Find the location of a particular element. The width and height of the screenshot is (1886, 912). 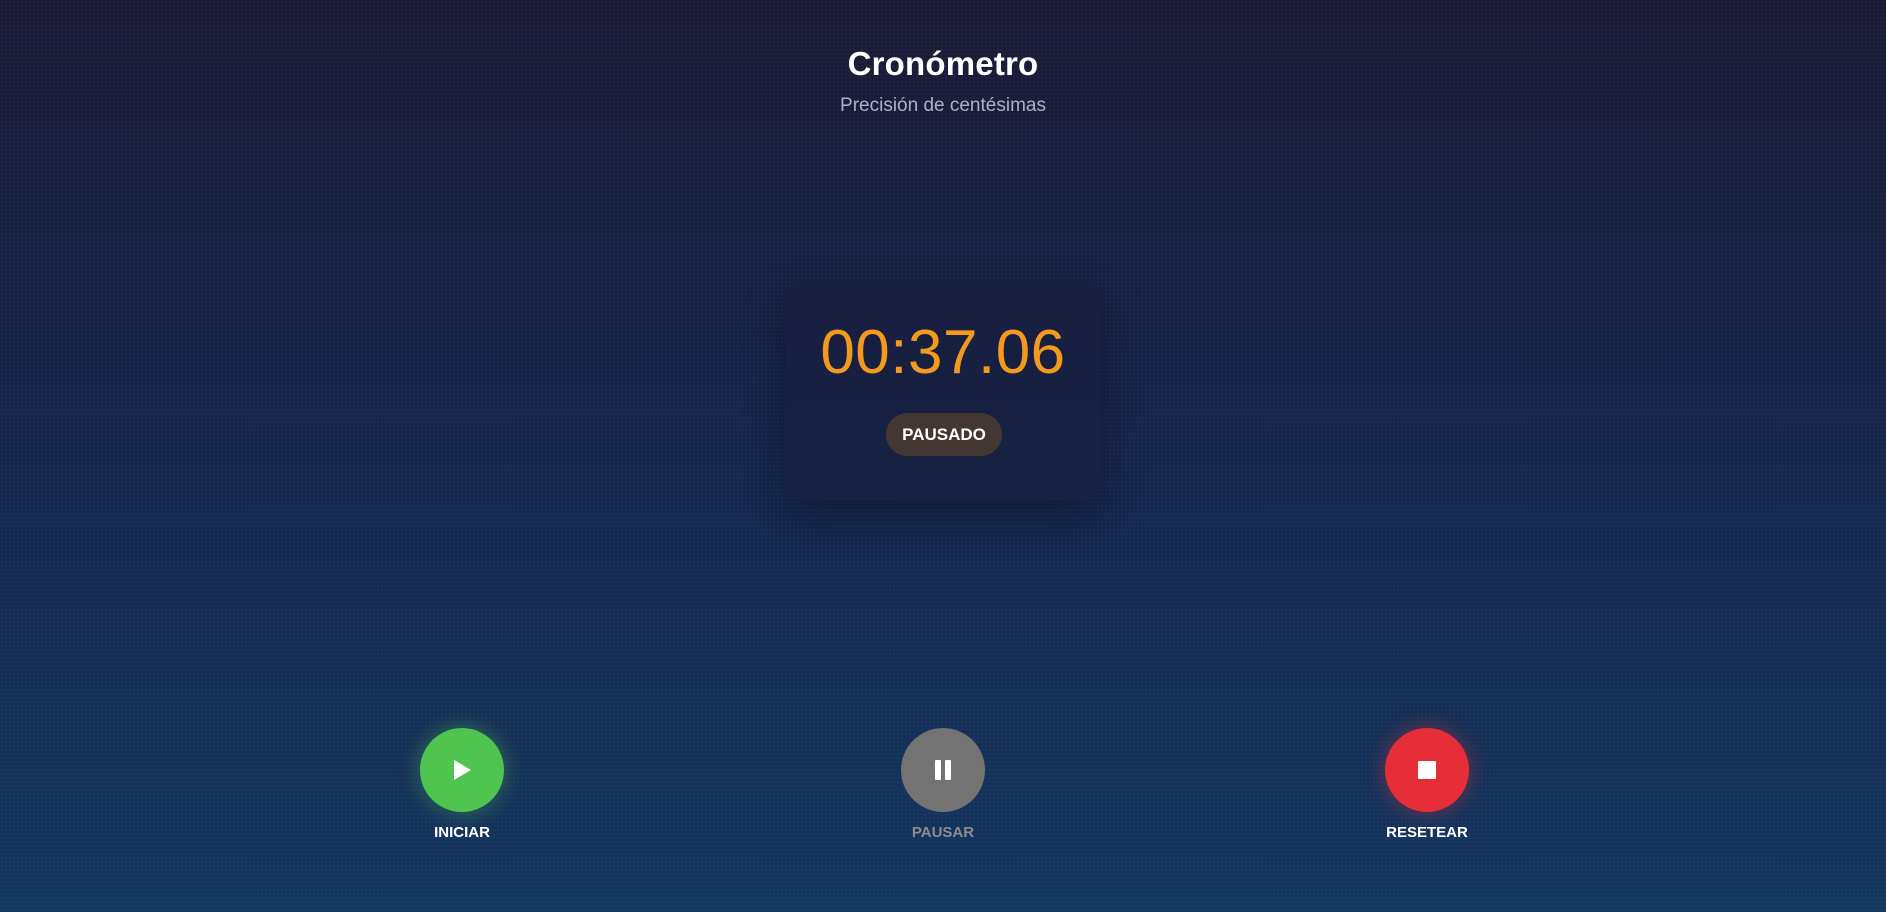

start-label: INICIAR is located at coordinates (462, 832).